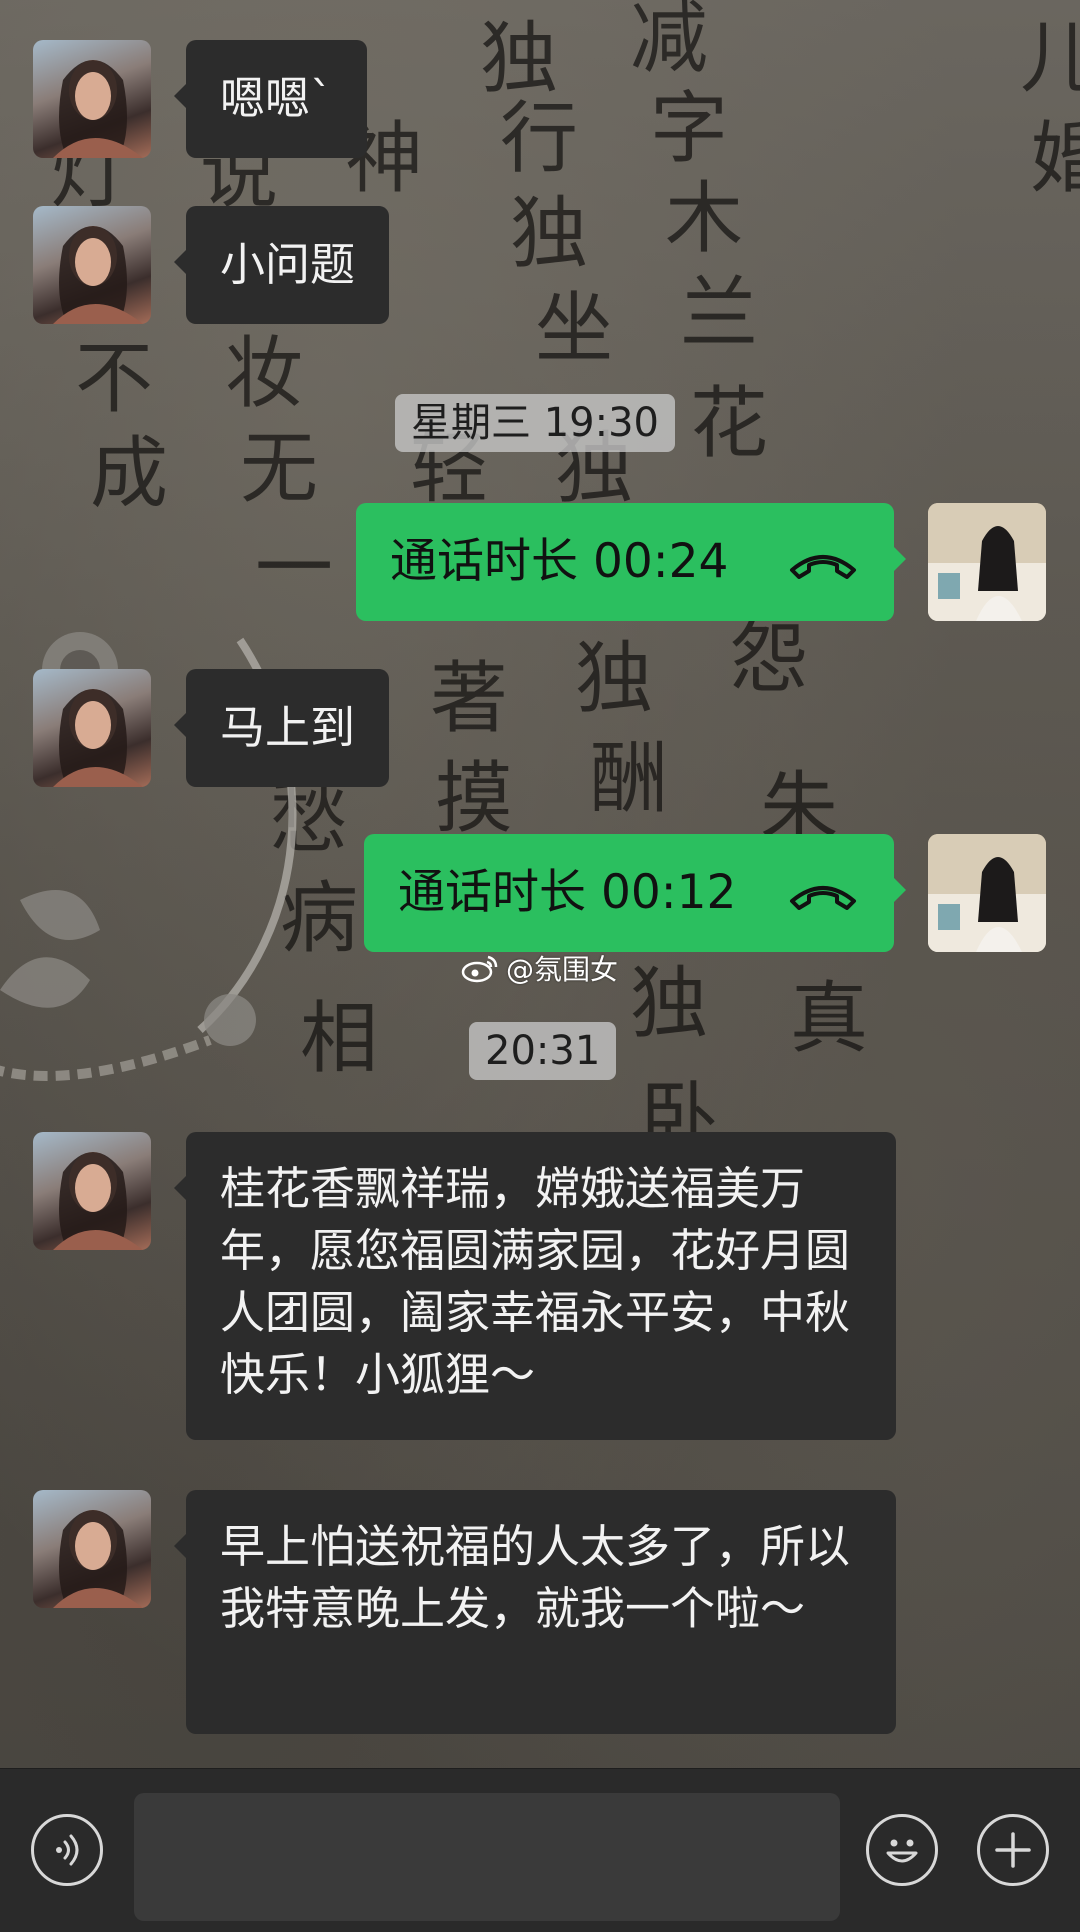 The width and height of the screenshot is (1080, 1932). What do you see at coordinates (567, 892) in the screenshot?
I see `call-duration-text: 通话时长 00:12` at bounding box center [567, 892].